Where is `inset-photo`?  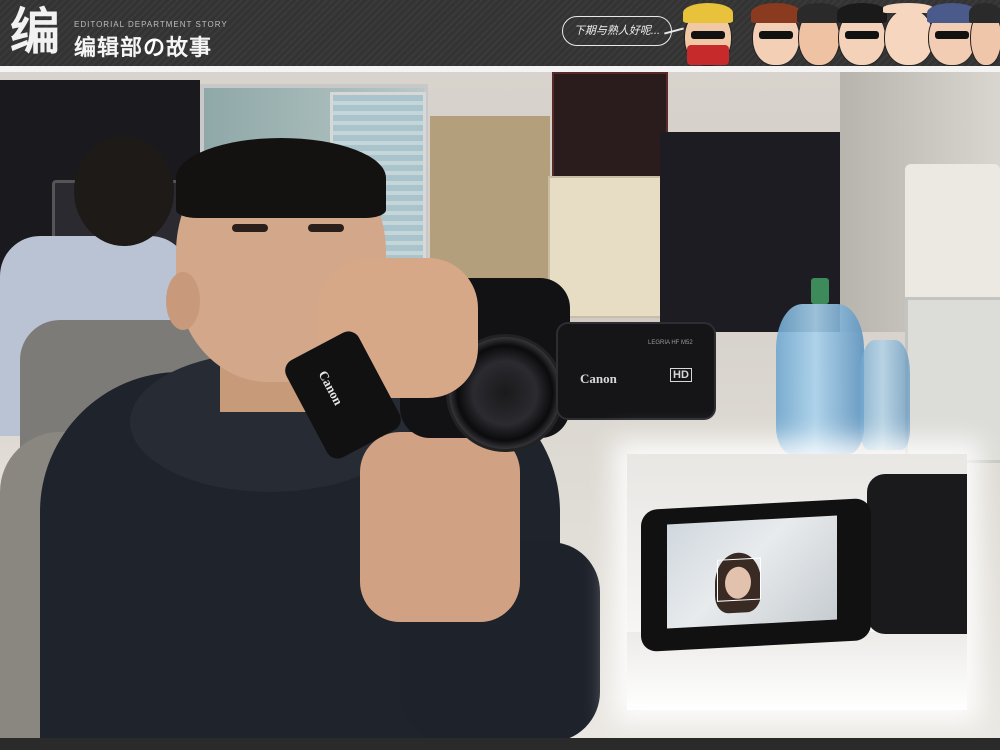
inset-photo is located at coordinates (797, 582).